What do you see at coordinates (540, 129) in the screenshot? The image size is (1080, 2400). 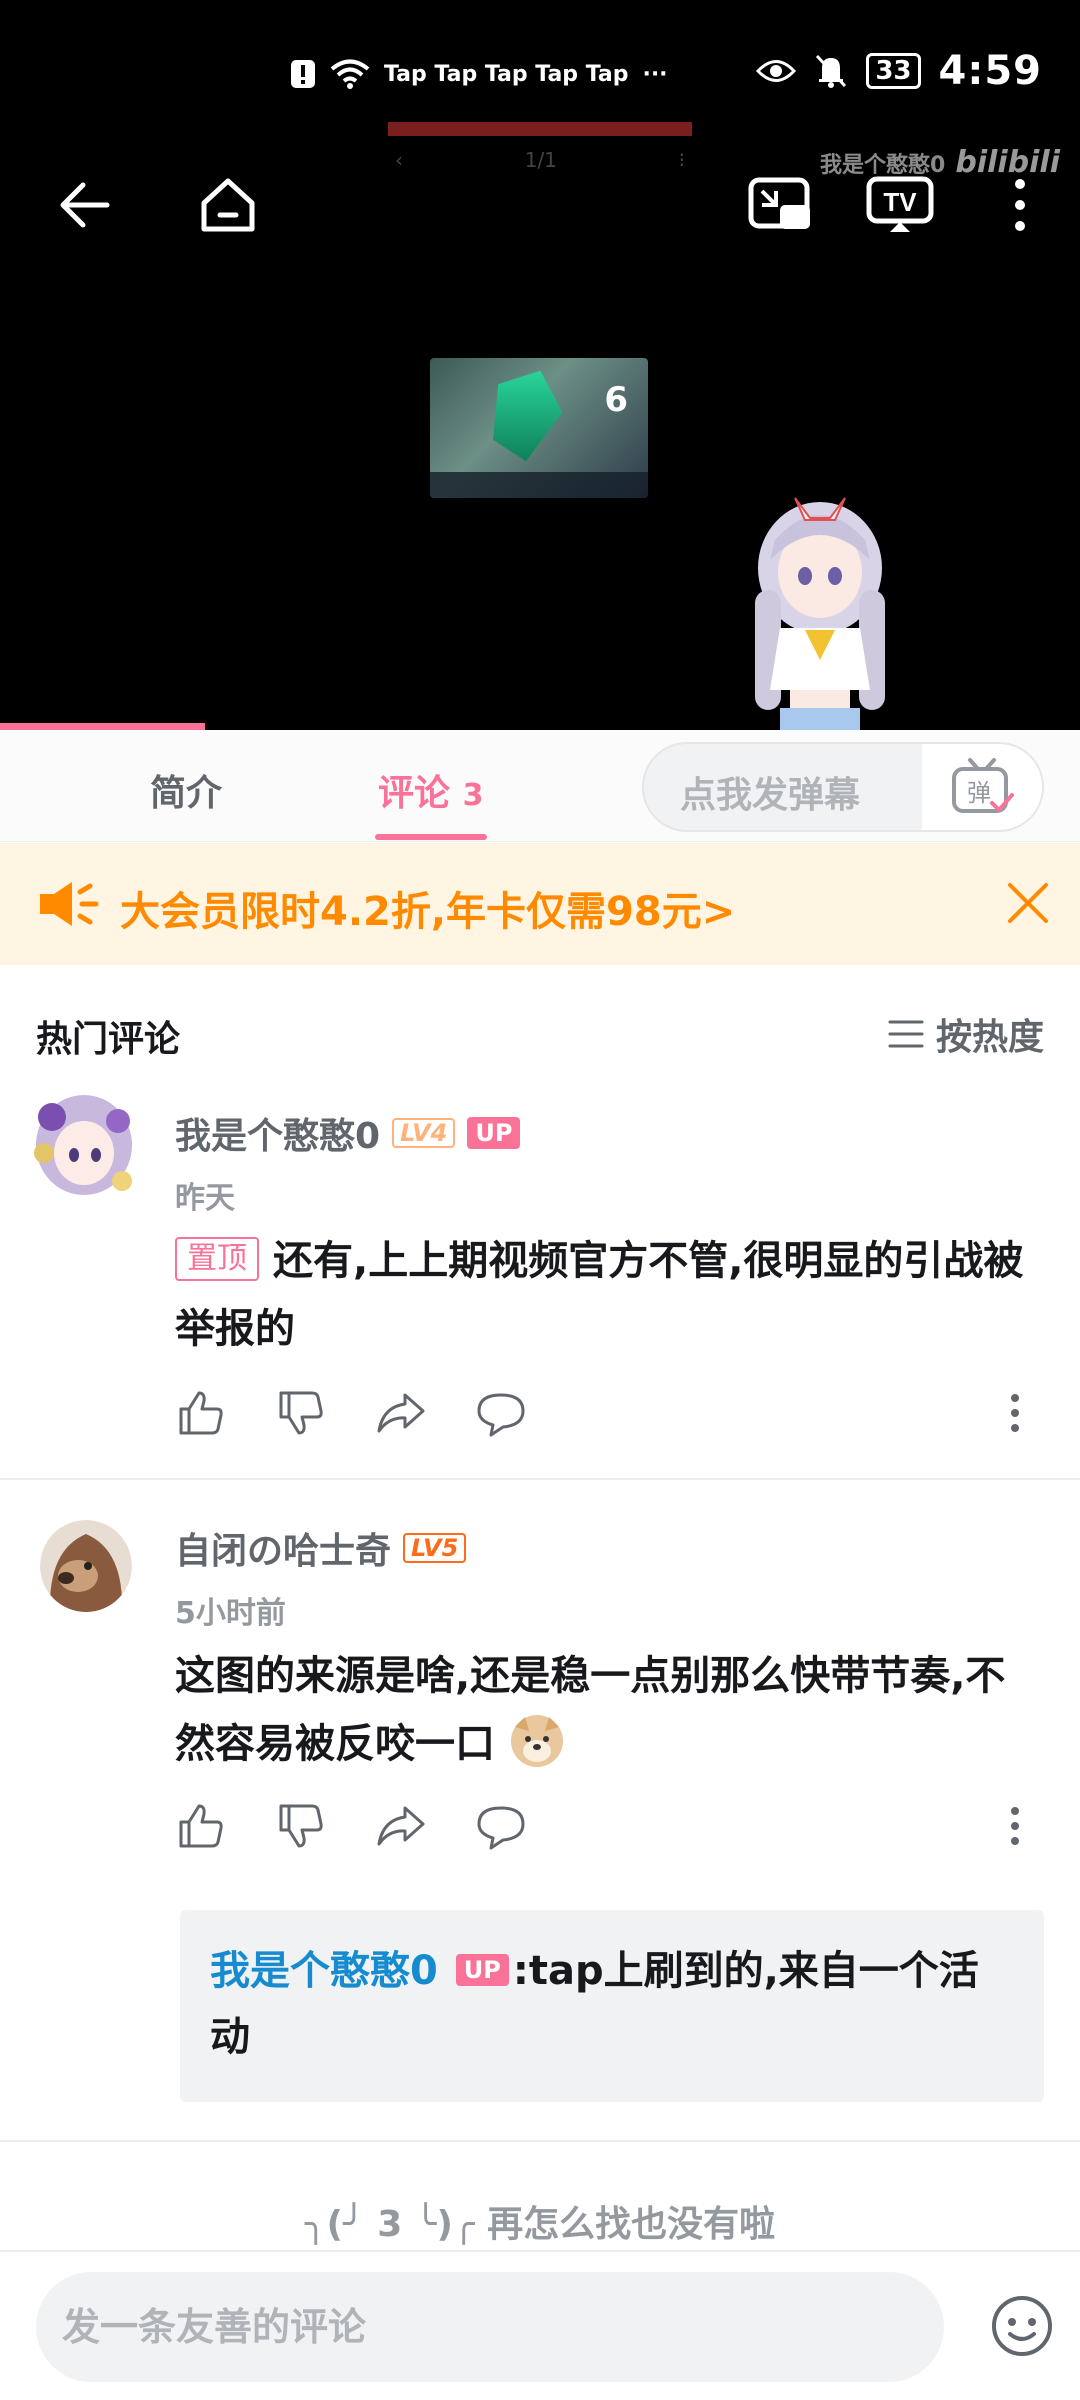 I see `overlay-bar` at bounding box center [540, 129].